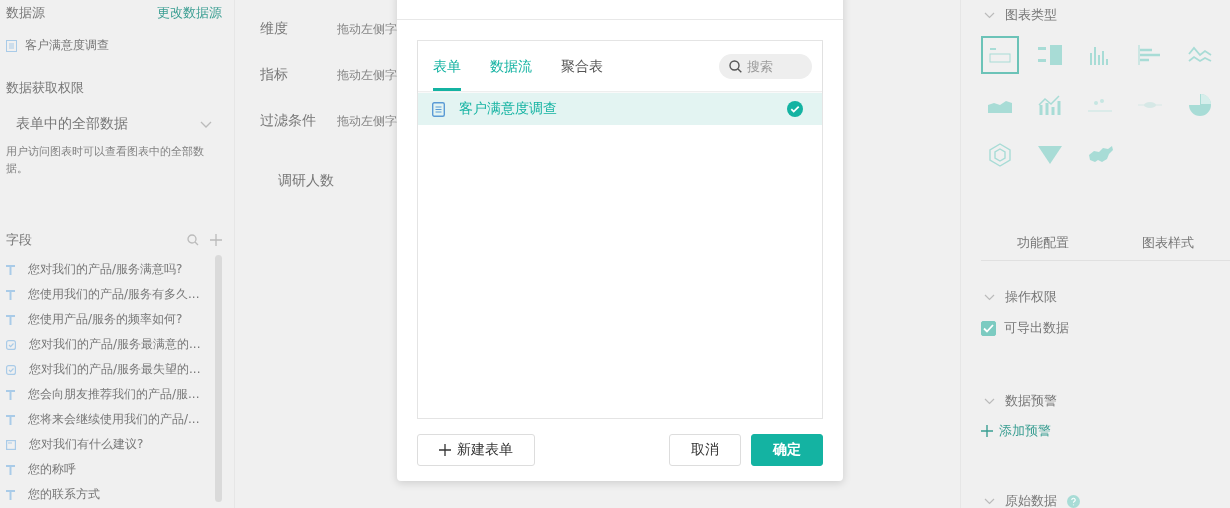  What do you see at coordinates (25, 13) in the screenshot?
I see `section-title: 数据源` at bounding box center [25, 13].